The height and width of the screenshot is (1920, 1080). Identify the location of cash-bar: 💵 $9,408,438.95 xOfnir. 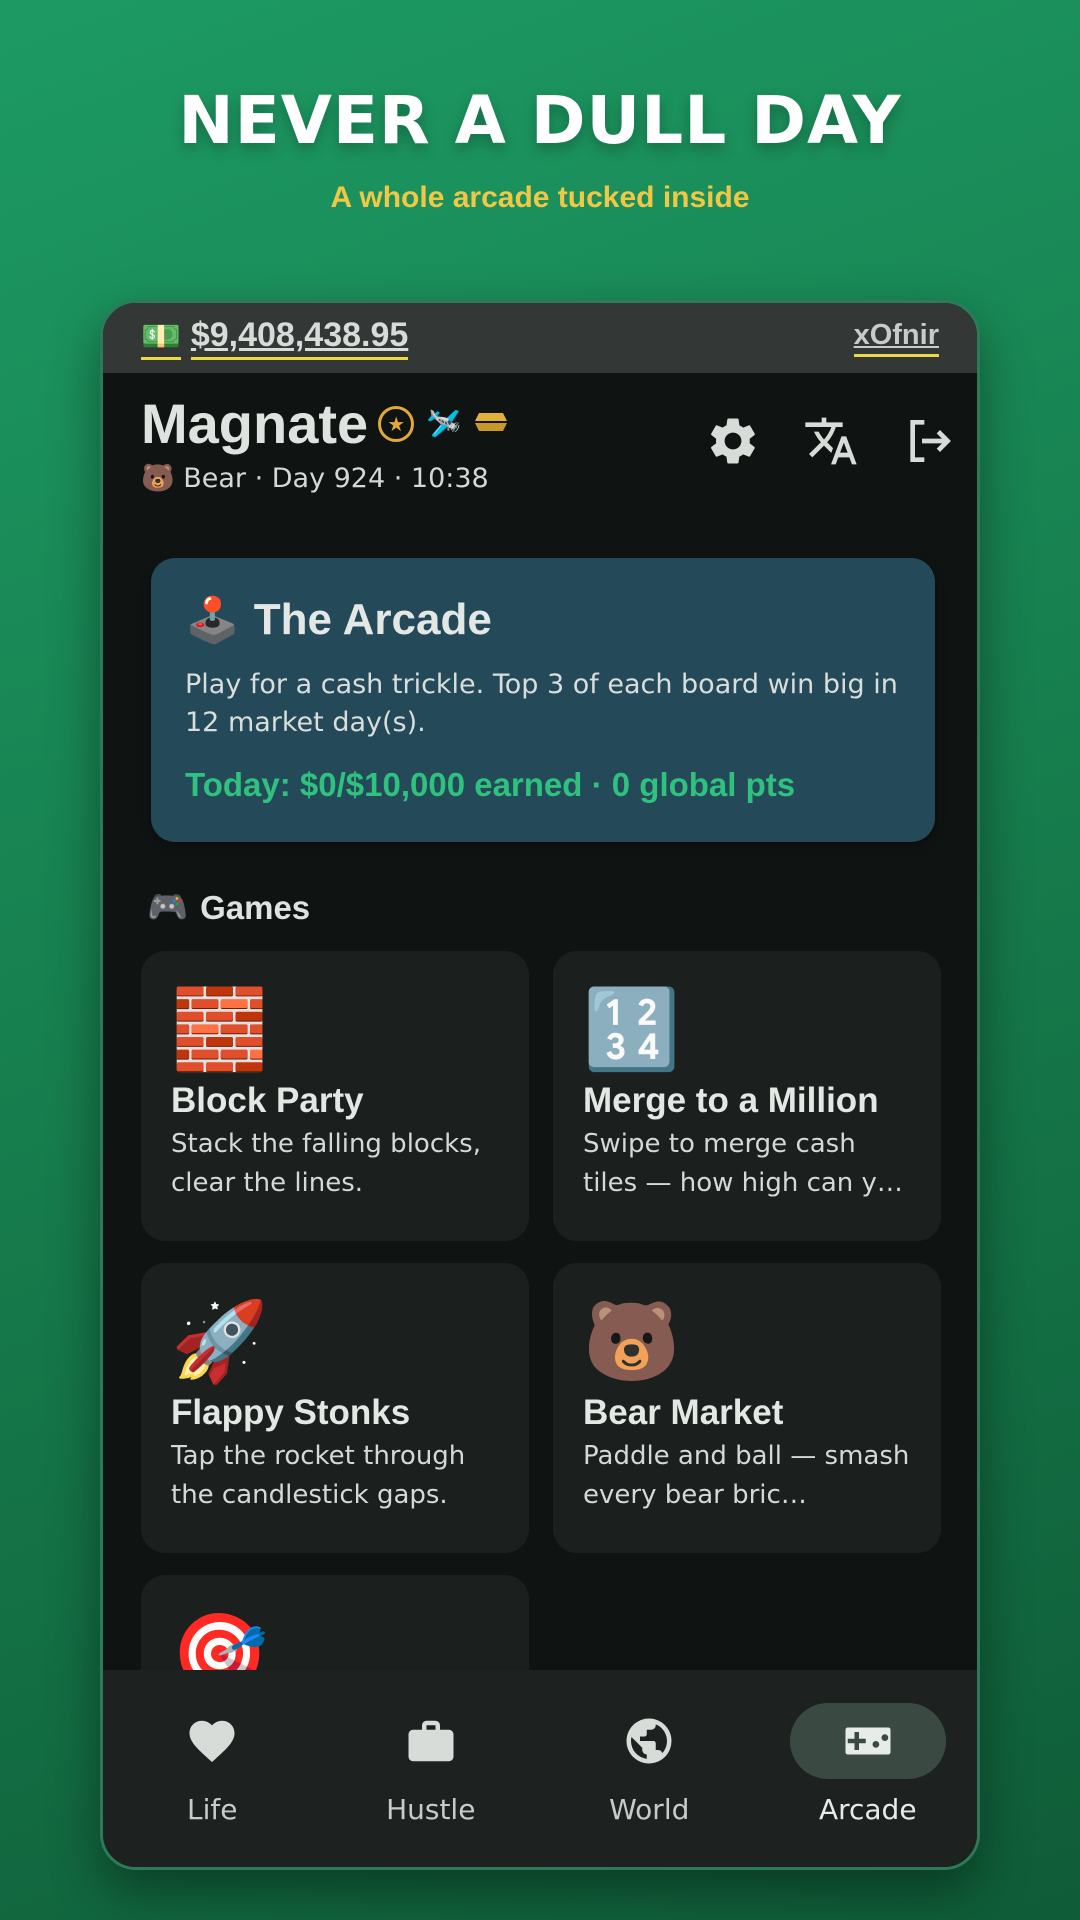
(540, 338).